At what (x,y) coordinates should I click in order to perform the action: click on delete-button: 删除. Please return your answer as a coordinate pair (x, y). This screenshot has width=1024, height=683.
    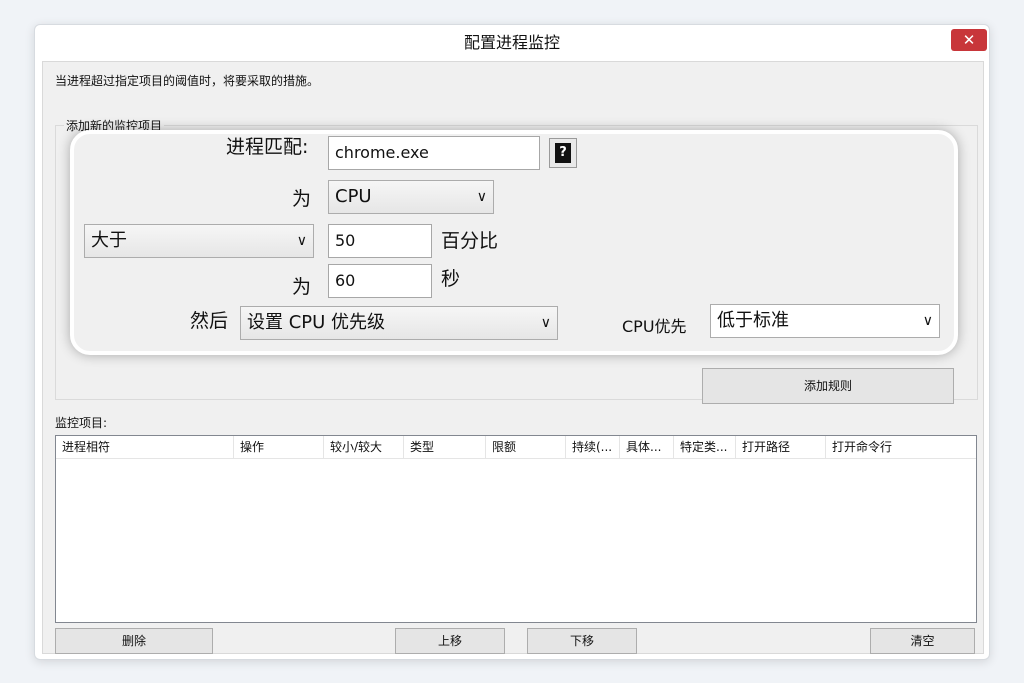
    Looking at the image, I should click on (134, 641).